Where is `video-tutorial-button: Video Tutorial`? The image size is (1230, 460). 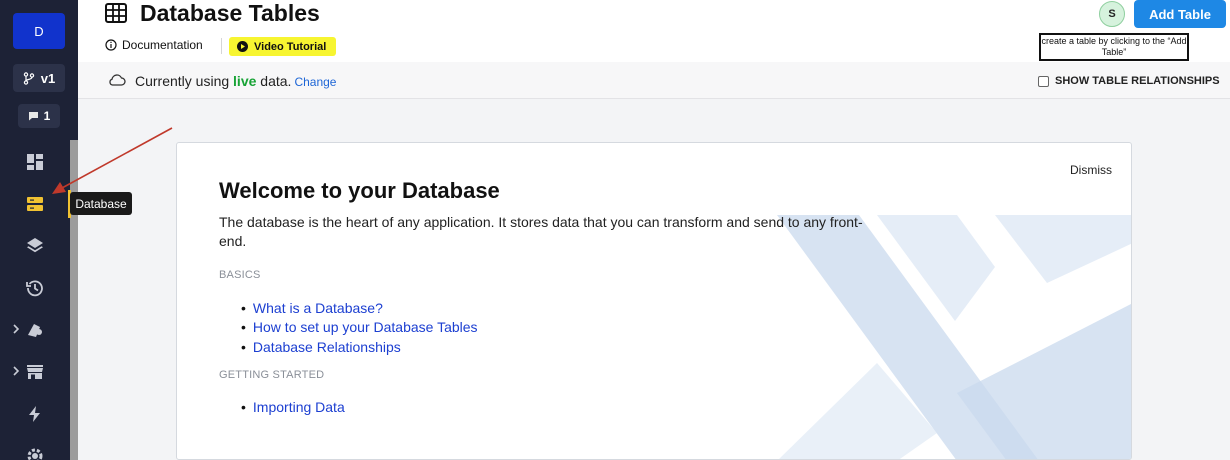 video-tutorial-button: Video Tutorial is located at coordinates (283, 46).